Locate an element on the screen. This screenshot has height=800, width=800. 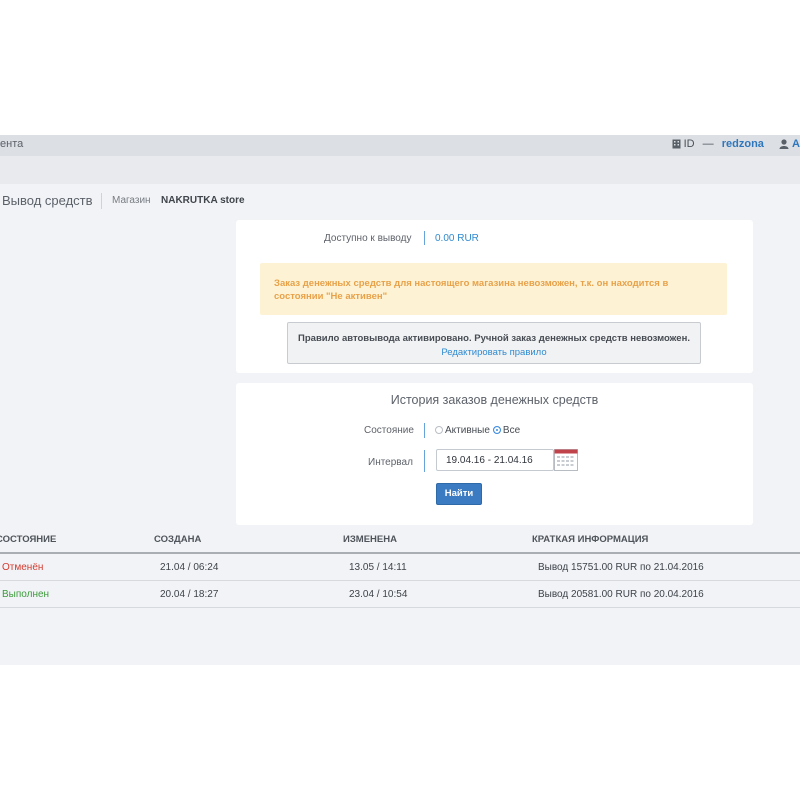
row-info: Вывод 15751.00 RUR по 21.04.2016 is located at coordinates (621, 567).